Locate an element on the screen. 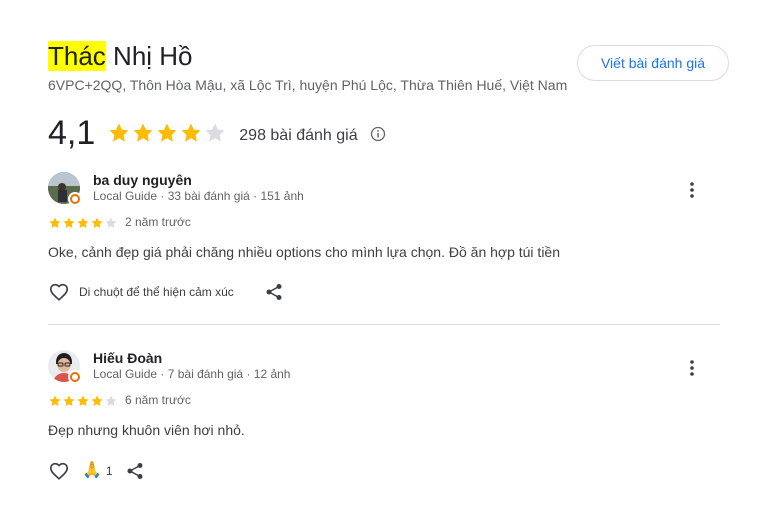 The image size is (779, 531). reaction-count: 1 is located at coordinates (109, 471).